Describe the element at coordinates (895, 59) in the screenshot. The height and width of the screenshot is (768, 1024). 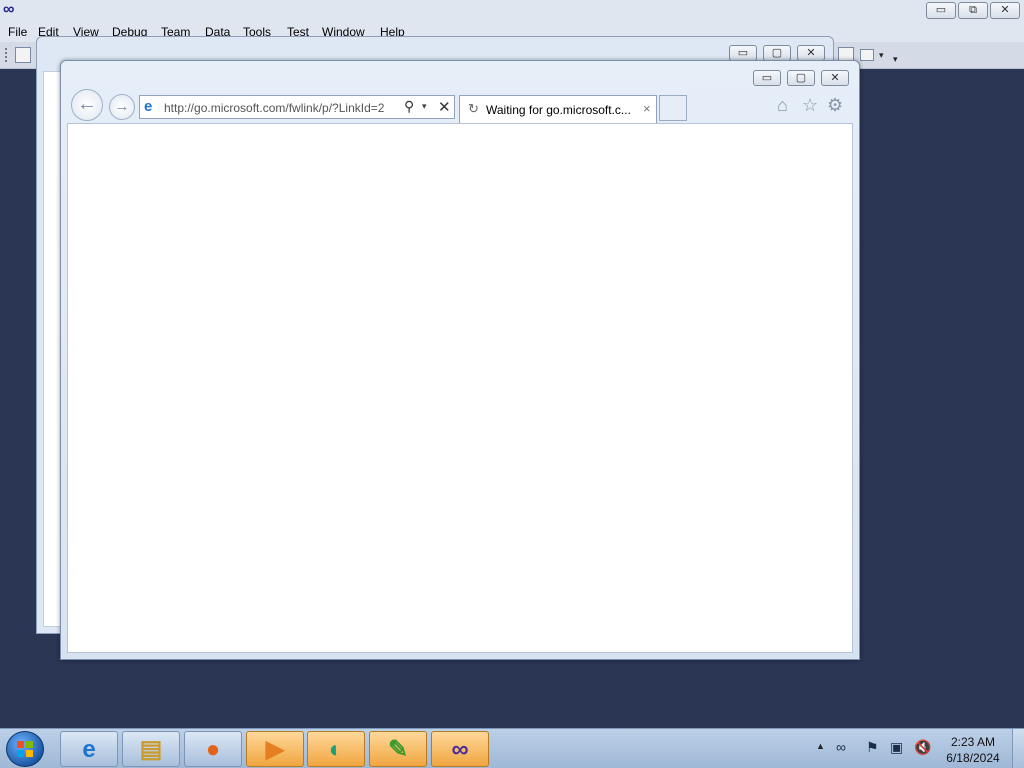
I see `toolbar-overflow-icon: ▾` at that location.